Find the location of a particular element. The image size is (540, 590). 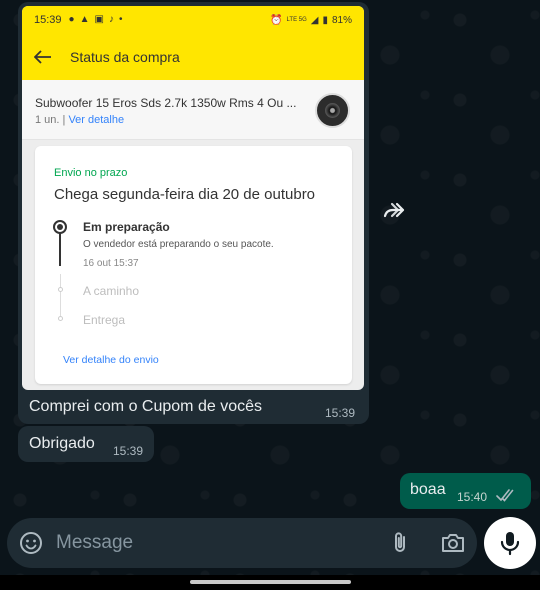

arrival-date: Chega segunda-feira dia 20 de outubro is located at coordinates (185, 194).